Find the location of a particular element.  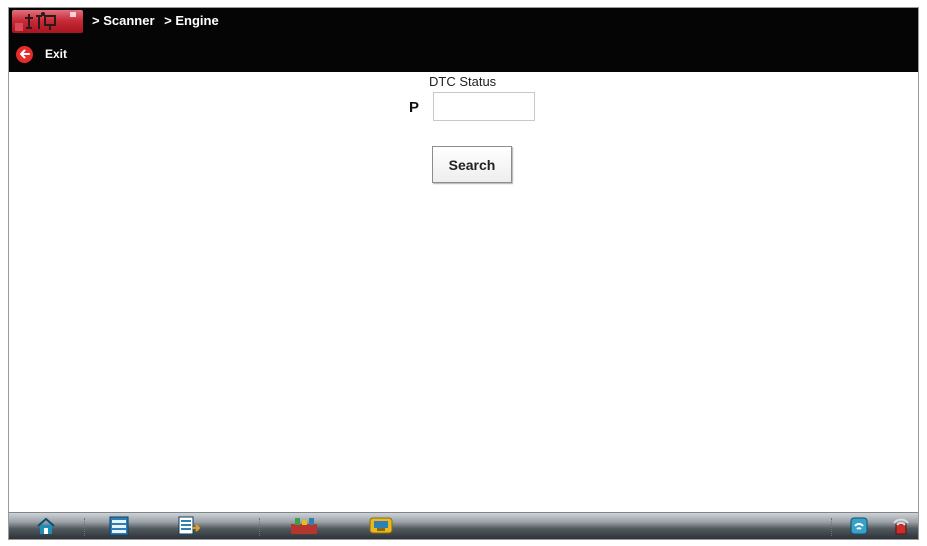

vehicle-icon is located at coordinates (381, 526).